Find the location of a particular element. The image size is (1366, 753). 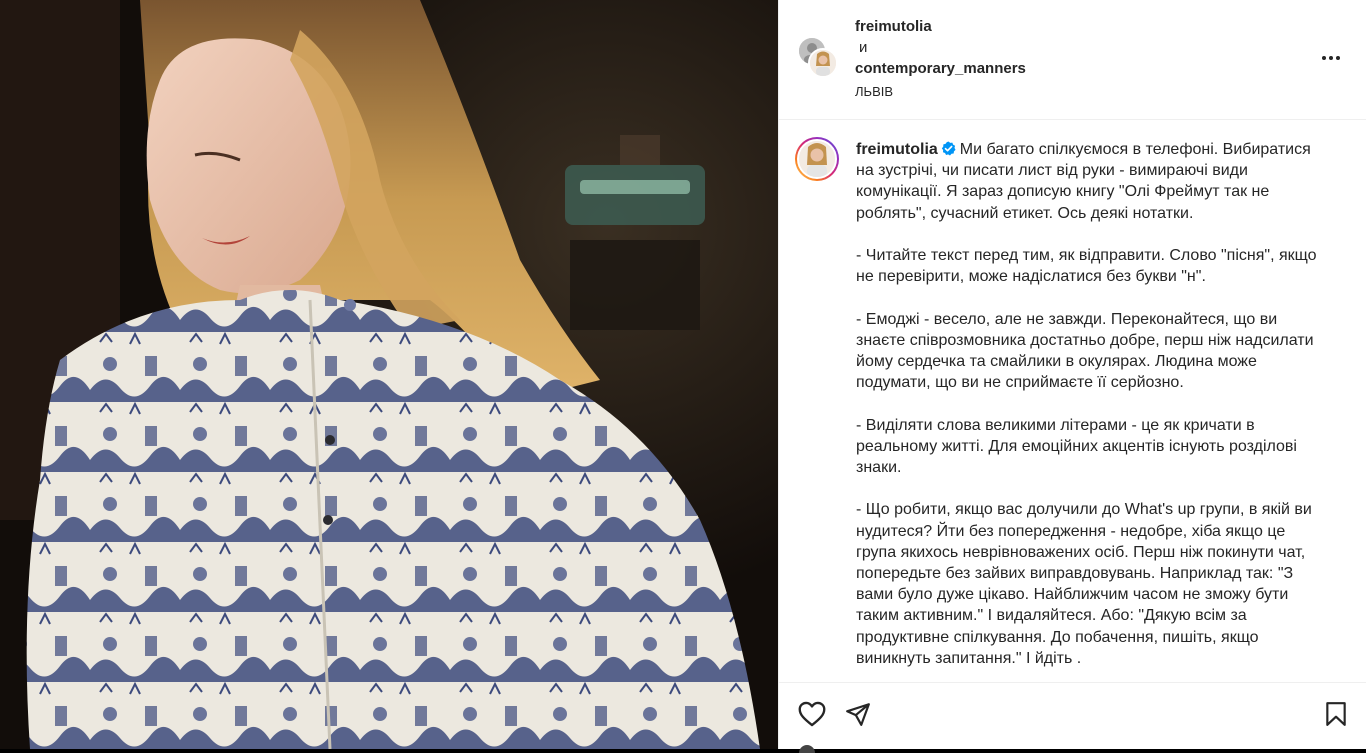

caption-author-avatar is located at coordinates (817, 159).